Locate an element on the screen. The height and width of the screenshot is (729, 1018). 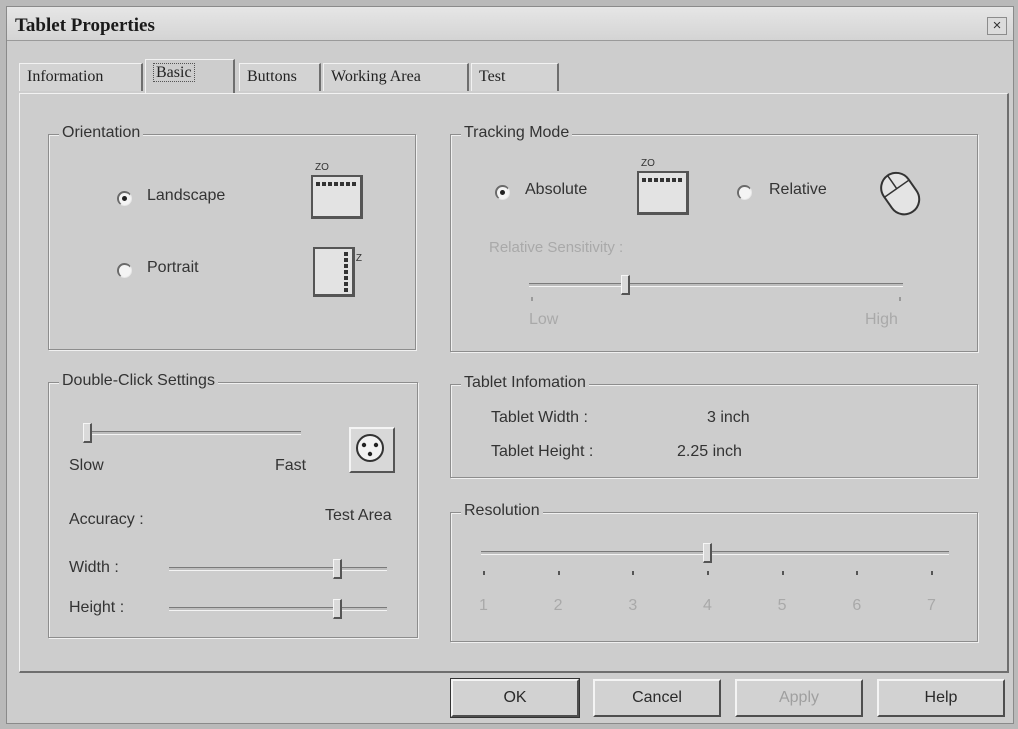
absolute-label: Absolute is located at coordinates (556, 189).